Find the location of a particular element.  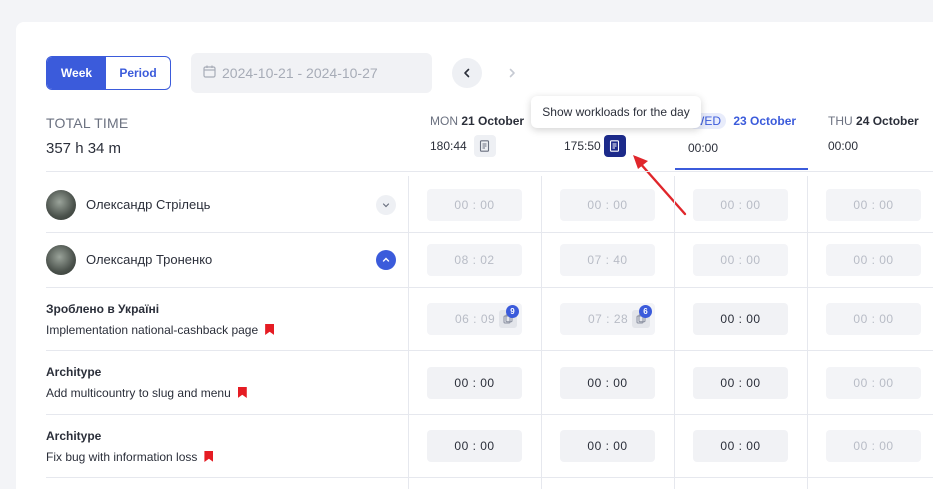

user-name: Олександр Троненко is located at coordinates (149, 259).